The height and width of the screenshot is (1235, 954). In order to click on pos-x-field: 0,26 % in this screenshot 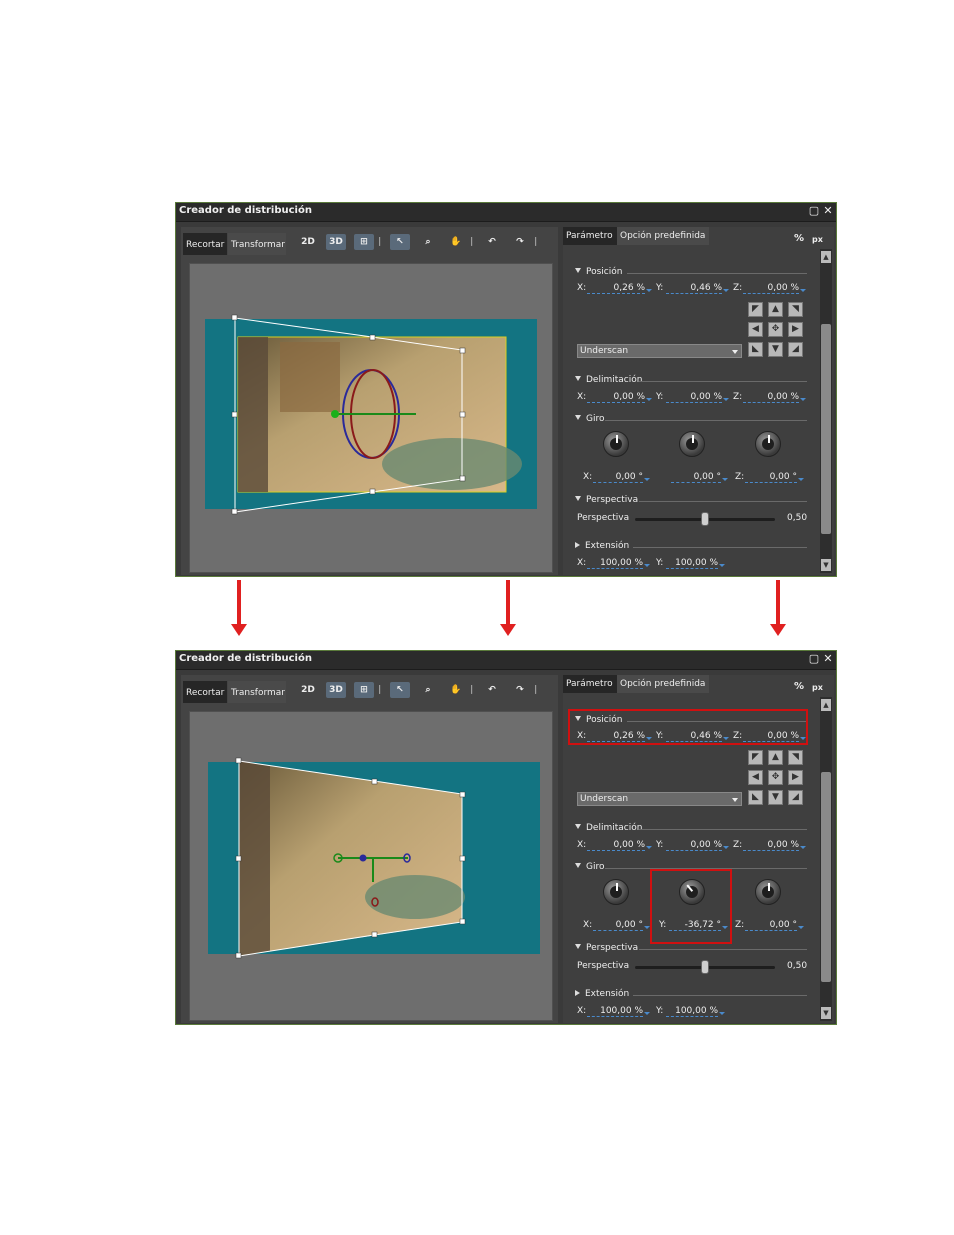, I will do `click(619, 288)`.